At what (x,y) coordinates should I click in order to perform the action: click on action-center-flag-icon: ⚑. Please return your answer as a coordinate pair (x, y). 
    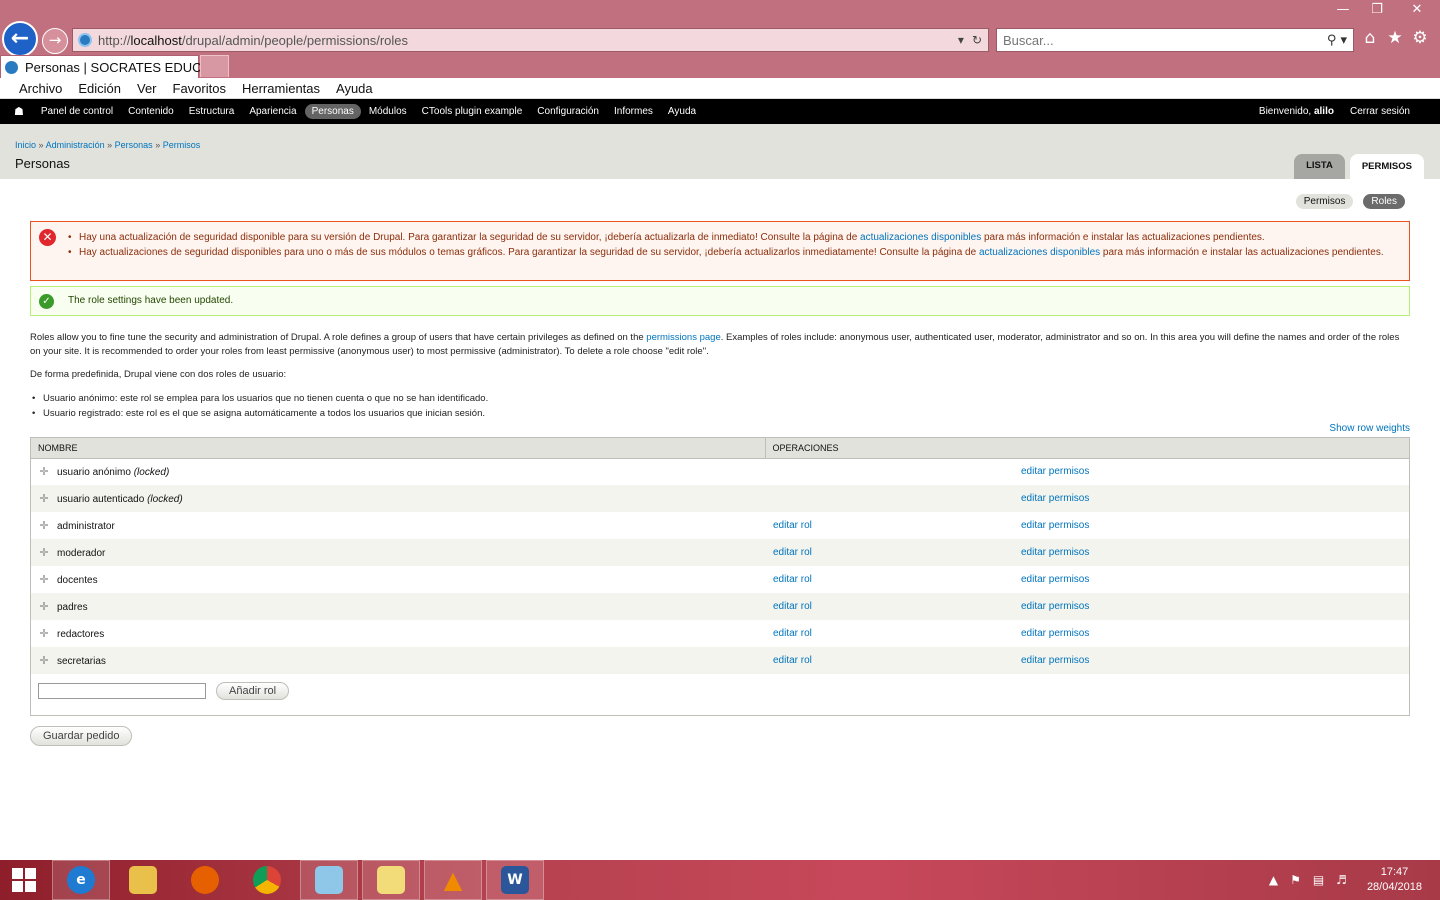
    Looking at the image, I should click on (1295, 880).